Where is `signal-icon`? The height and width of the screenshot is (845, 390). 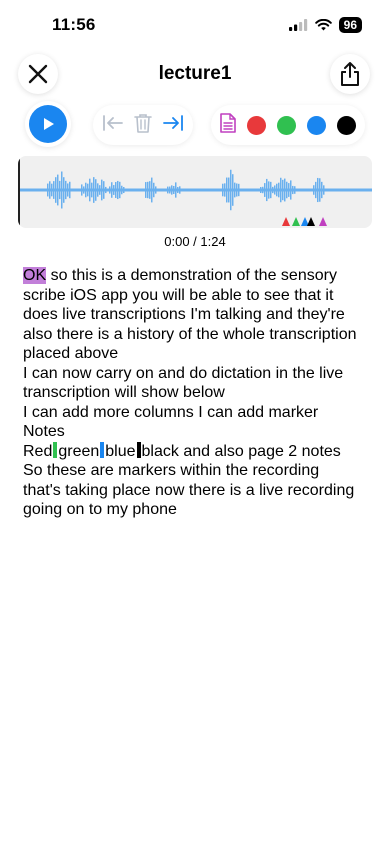 signal-icon is located at coordinates (297, 25).